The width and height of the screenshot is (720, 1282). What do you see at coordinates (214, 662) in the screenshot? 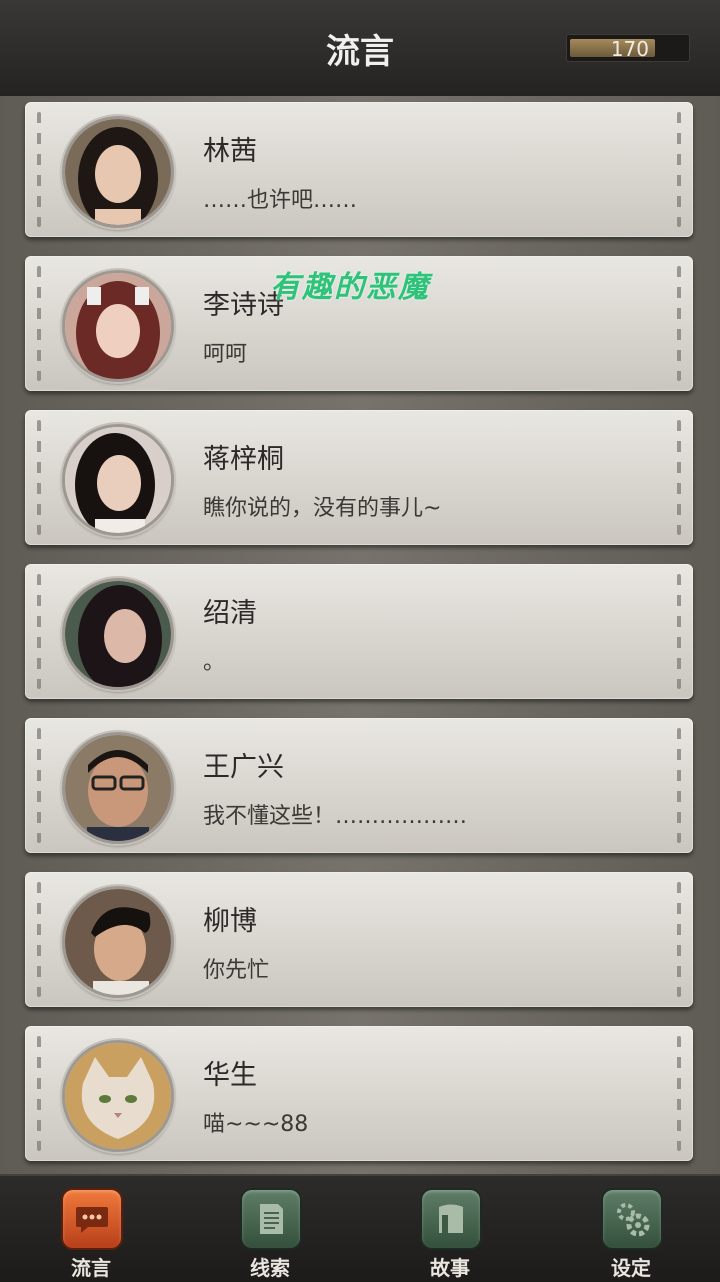
I see `contact-message: 。` at bounding box center [214, 662].